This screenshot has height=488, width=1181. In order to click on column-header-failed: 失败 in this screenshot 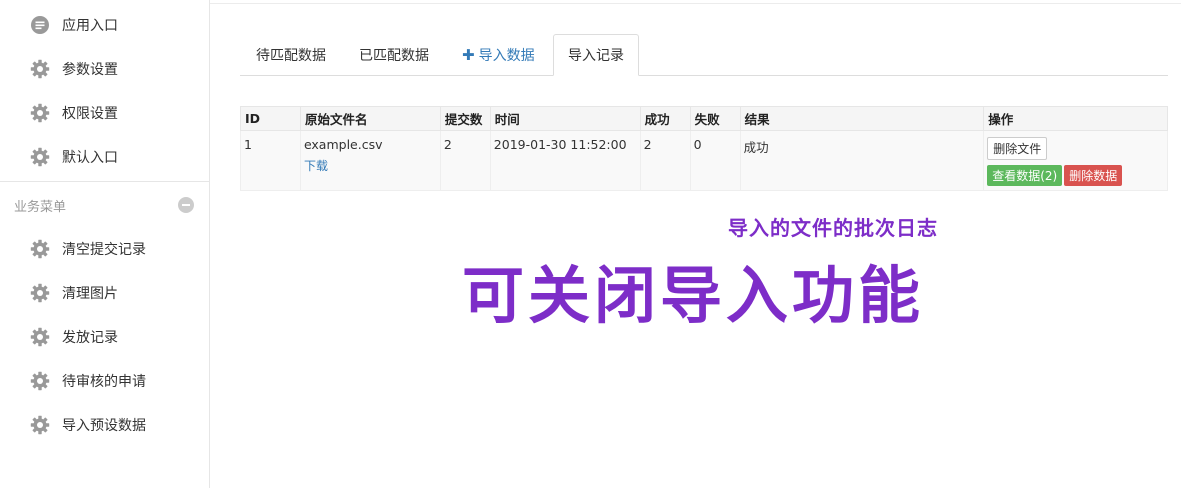, I will do `click(715, 118)`.